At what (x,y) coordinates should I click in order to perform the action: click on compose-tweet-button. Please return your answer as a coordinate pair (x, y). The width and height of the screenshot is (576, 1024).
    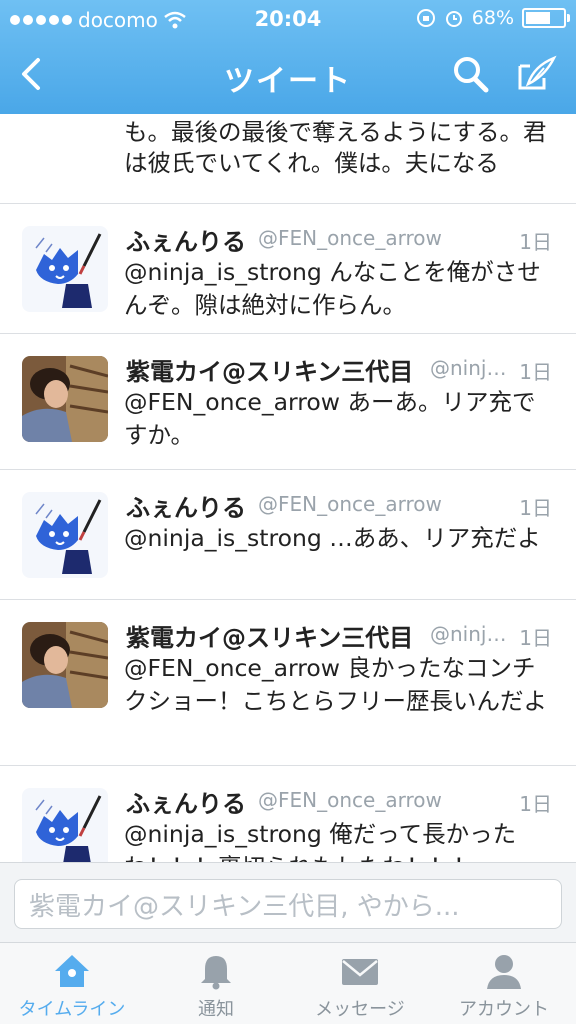
    Looking at the image, I should click on (537, 74).